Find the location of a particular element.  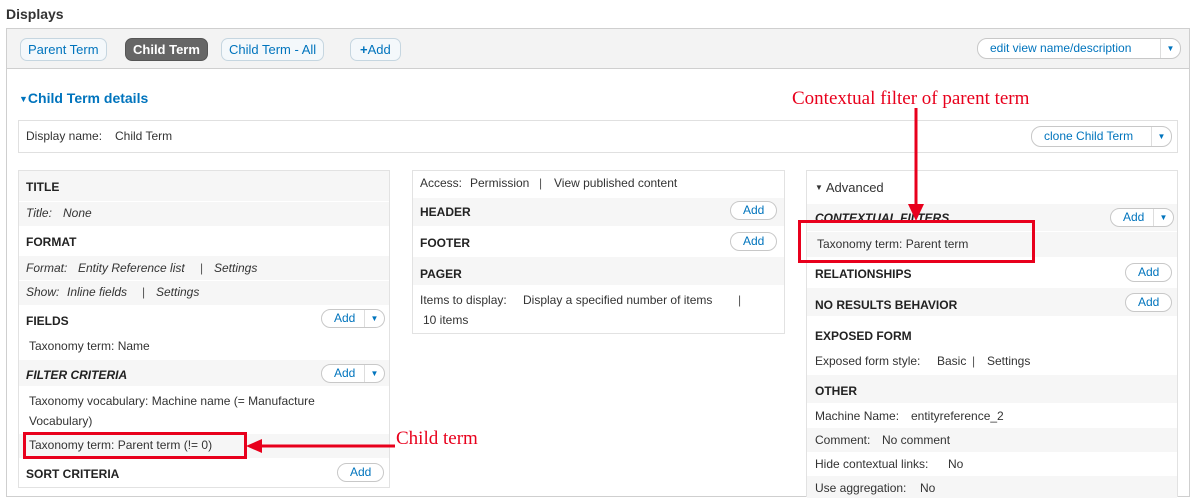

show-label: Show: is located at coordinates (43, 292).